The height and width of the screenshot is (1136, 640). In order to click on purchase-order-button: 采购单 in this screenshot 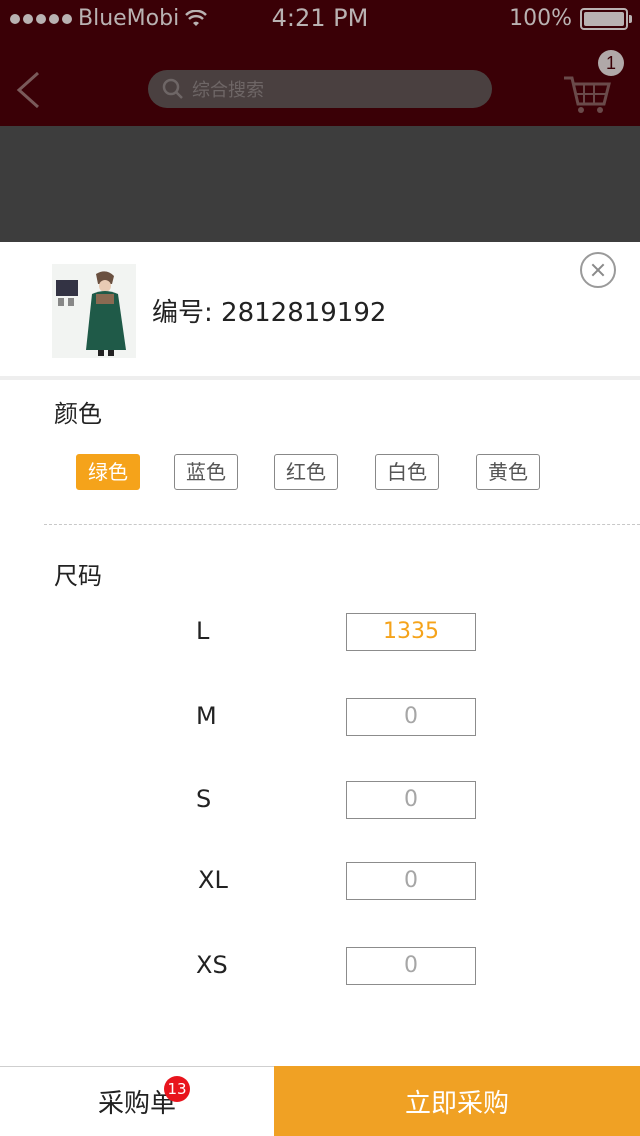, I will do `click(137, 1101)`.